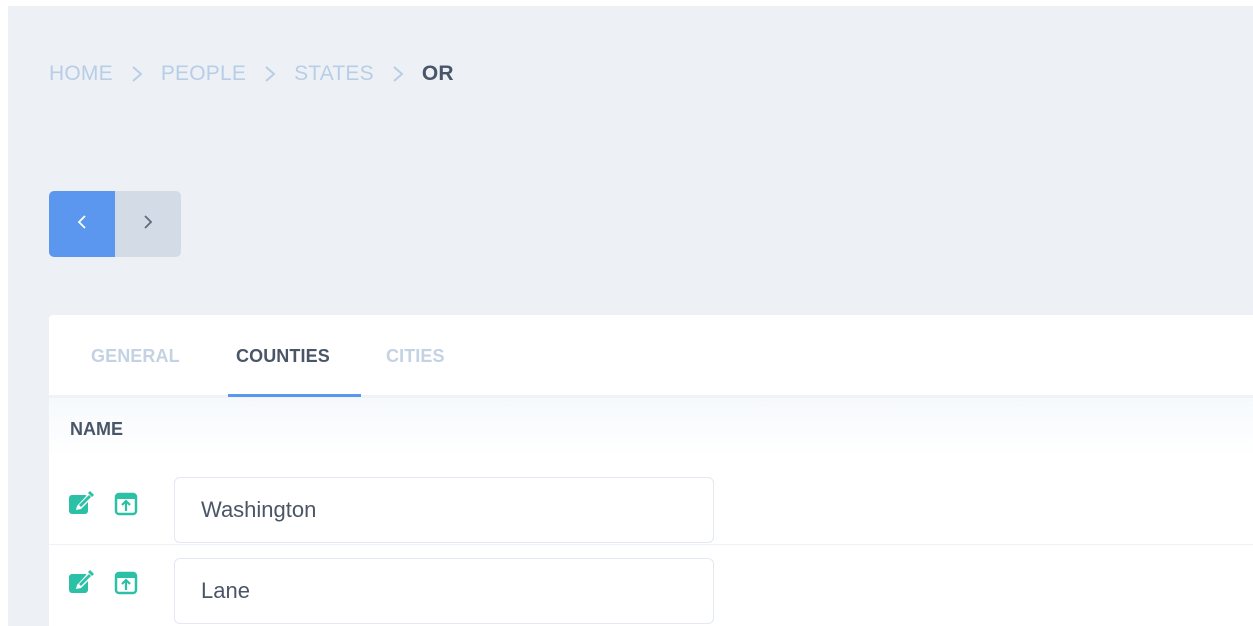 This screenshot has width=1253, height=626. I want to click on column-header-name: NAME, so click(96, 429).